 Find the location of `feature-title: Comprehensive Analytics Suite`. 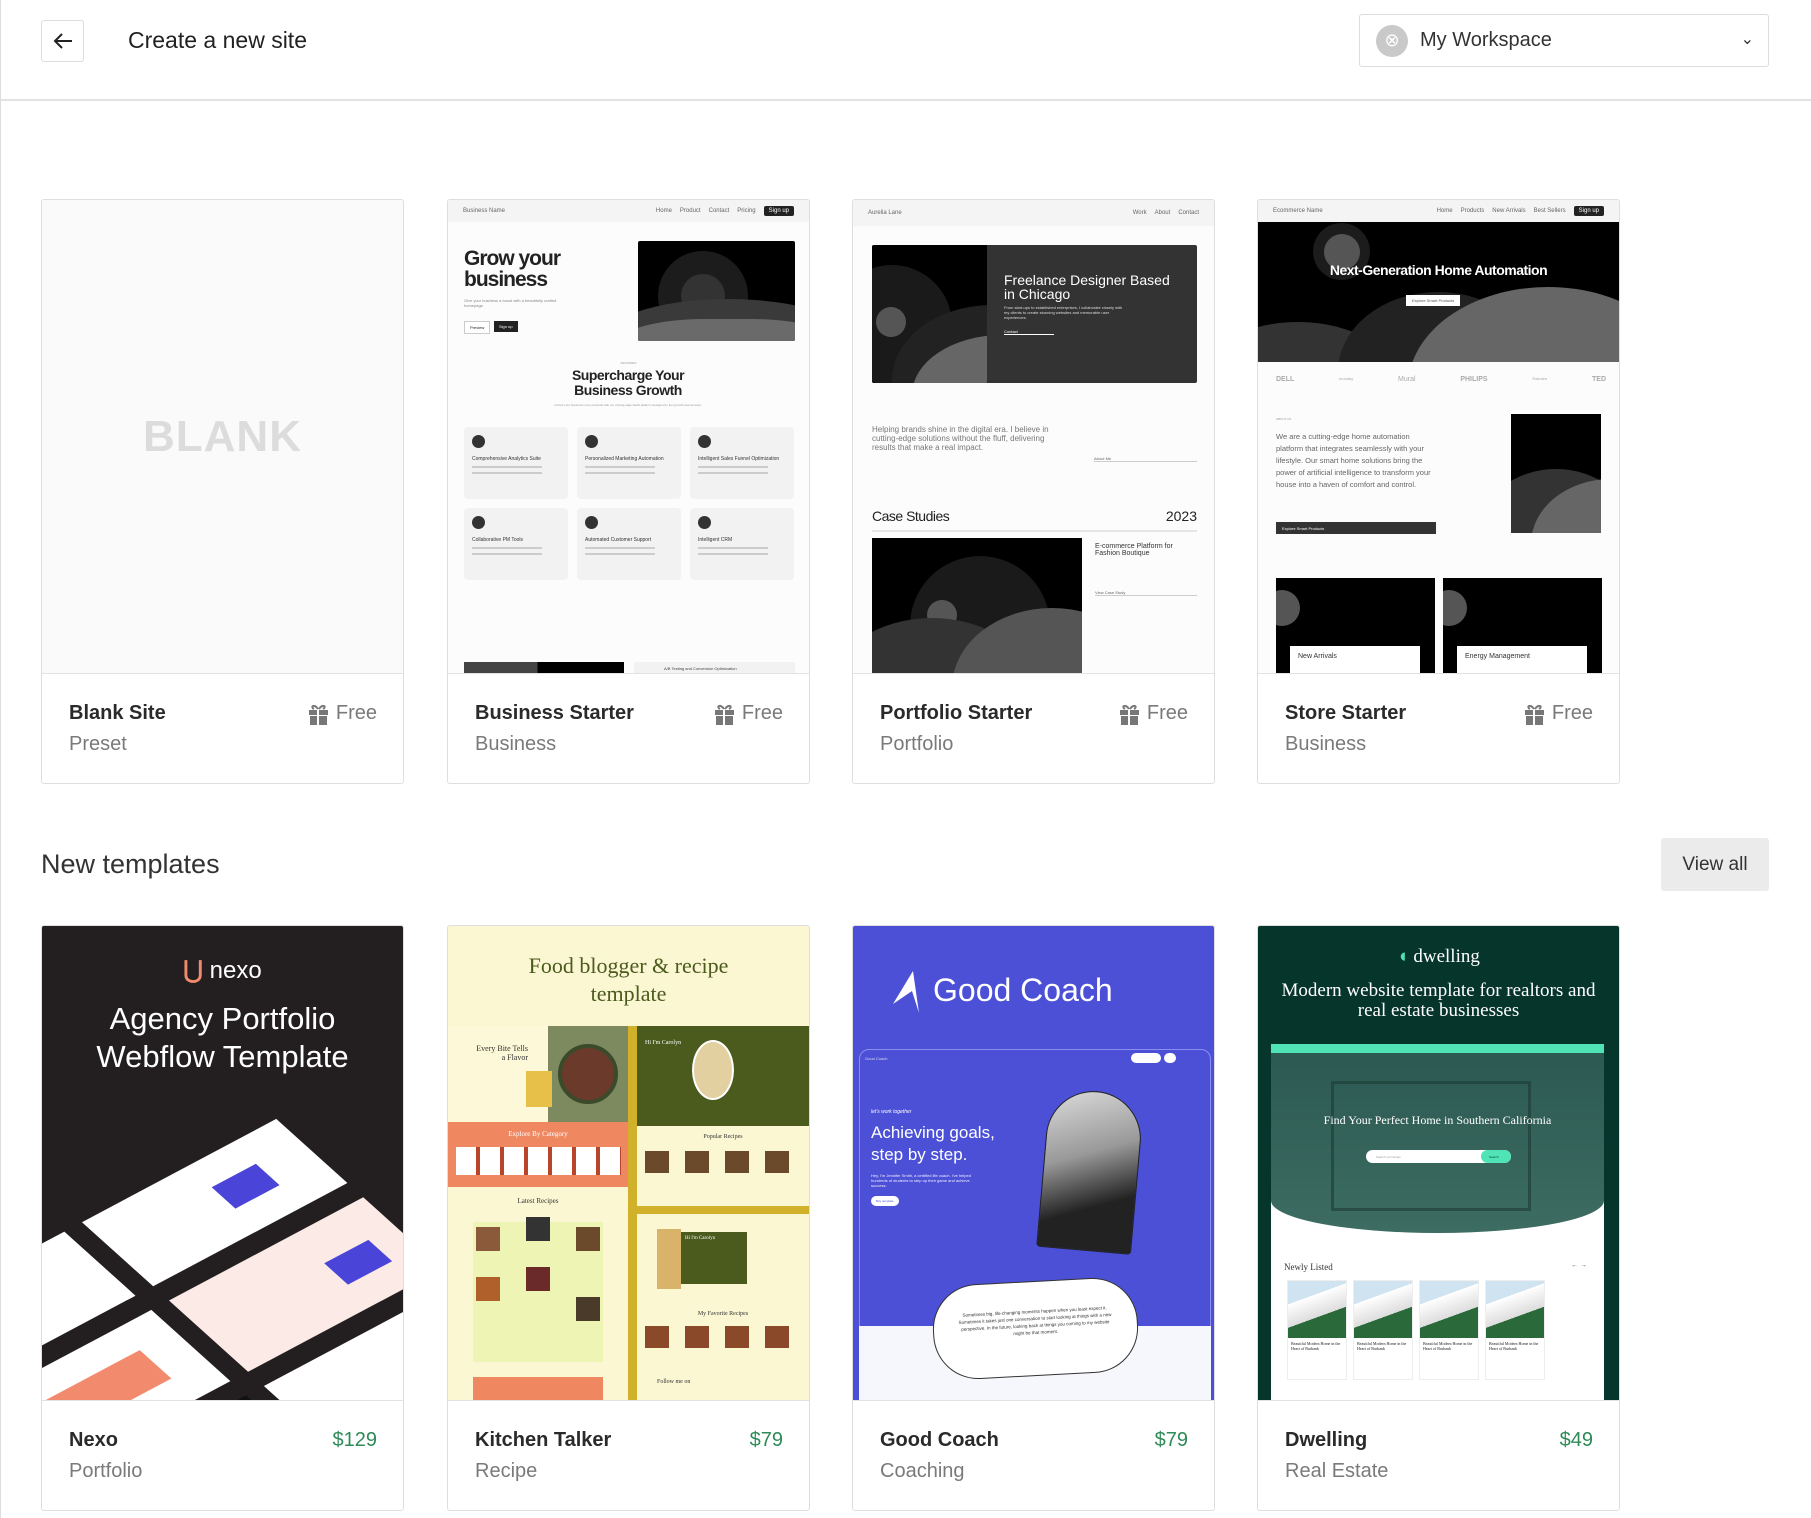

feature-title: Comprehensive Analytics Suite is located at coordinates (506, 459).